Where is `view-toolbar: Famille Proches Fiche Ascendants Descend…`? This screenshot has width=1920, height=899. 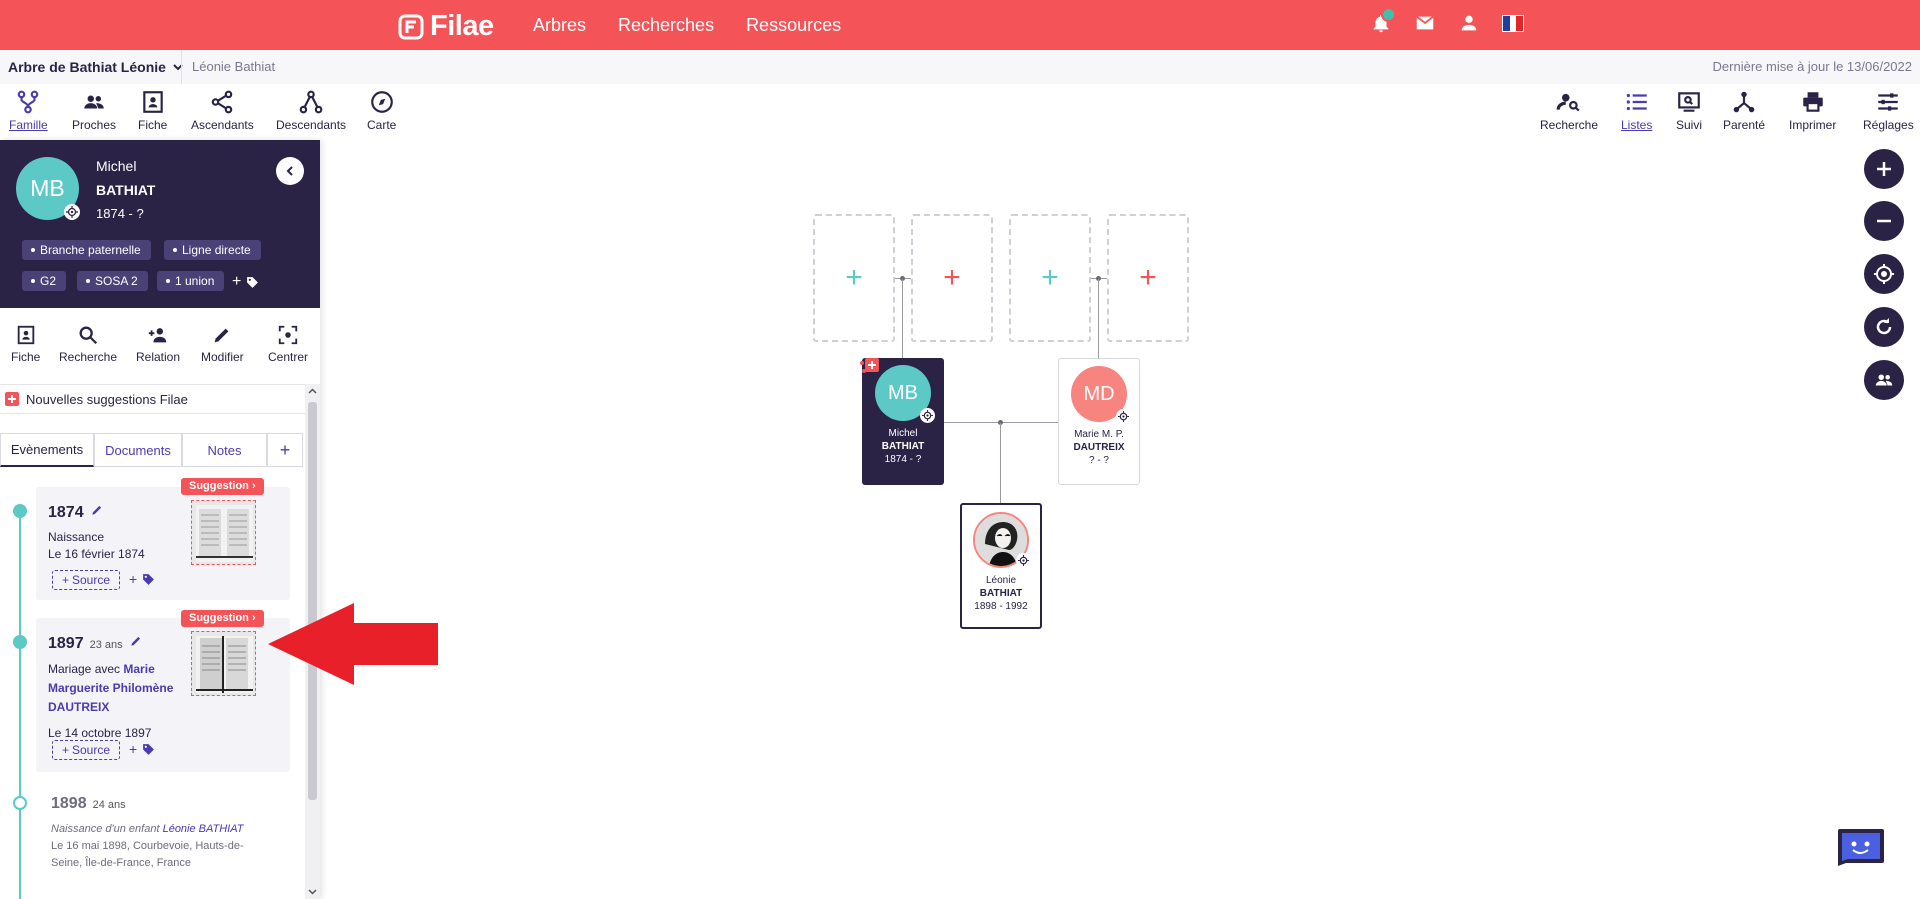
view-toolbar: Famille Proches Fiche Ascendants Descend… is located at coordinates (960, 112).